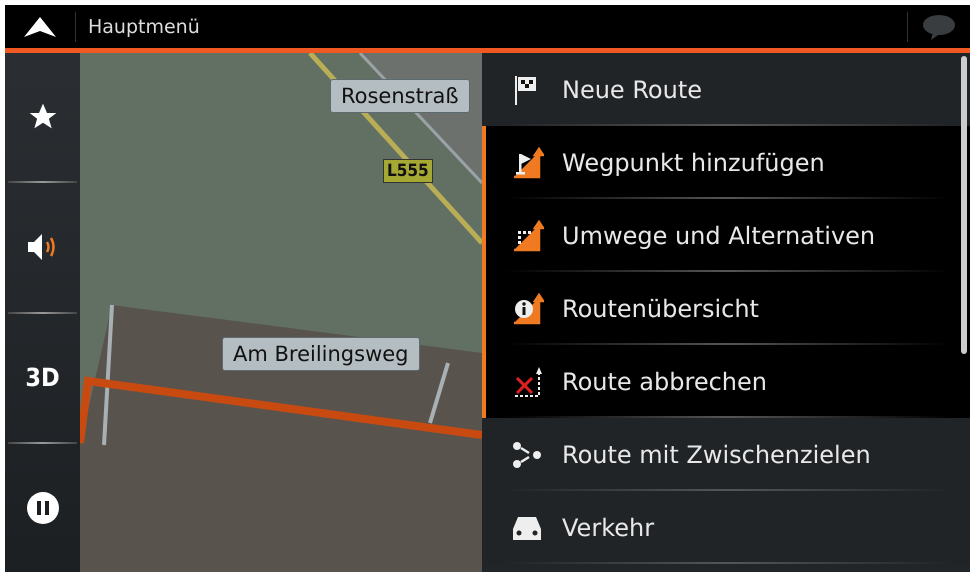 This screenshot has width=978, height=572. What do you see at coordinates (527, 527) in the screenshot?
I see `car-icon` at bounding box center [527, 527].